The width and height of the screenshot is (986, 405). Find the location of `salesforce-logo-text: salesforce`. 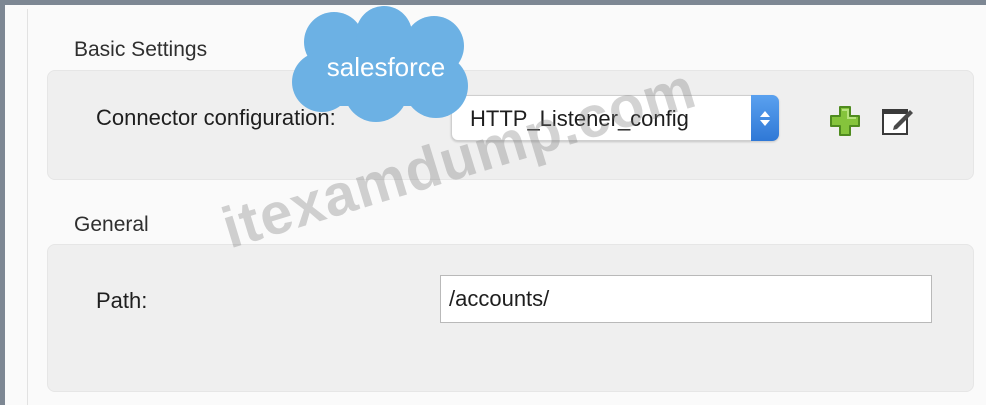

salesforce-logo-text: salesforce is located at coordinates (386, 67).